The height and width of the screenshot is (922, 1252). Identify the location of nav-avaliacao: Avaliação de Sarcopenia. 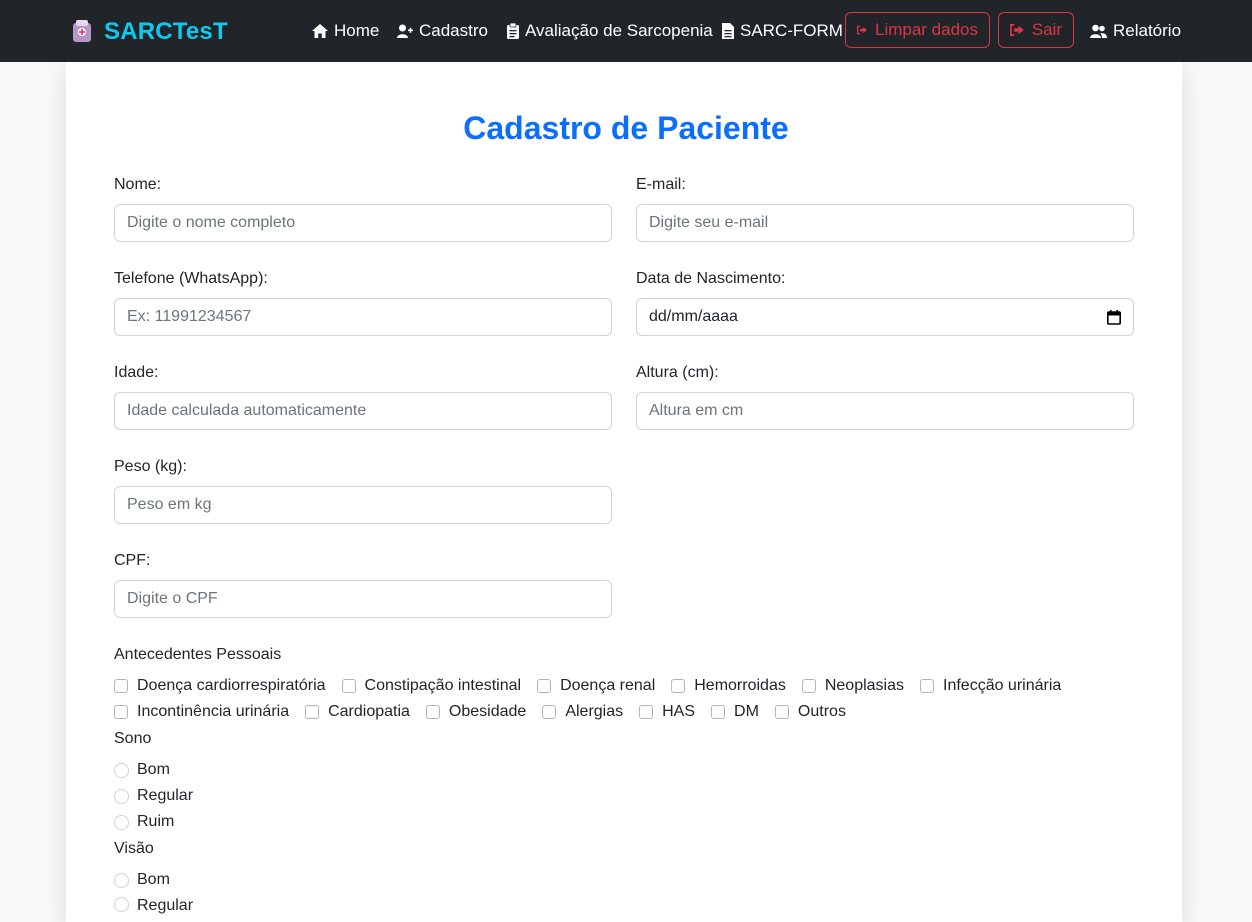
(610, 31).